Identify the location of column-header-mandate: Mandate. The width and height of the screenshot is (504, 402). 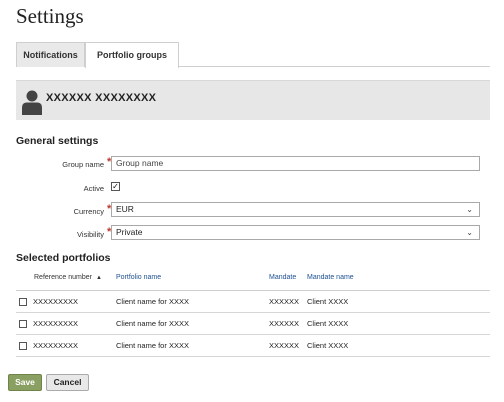
(282, 277).